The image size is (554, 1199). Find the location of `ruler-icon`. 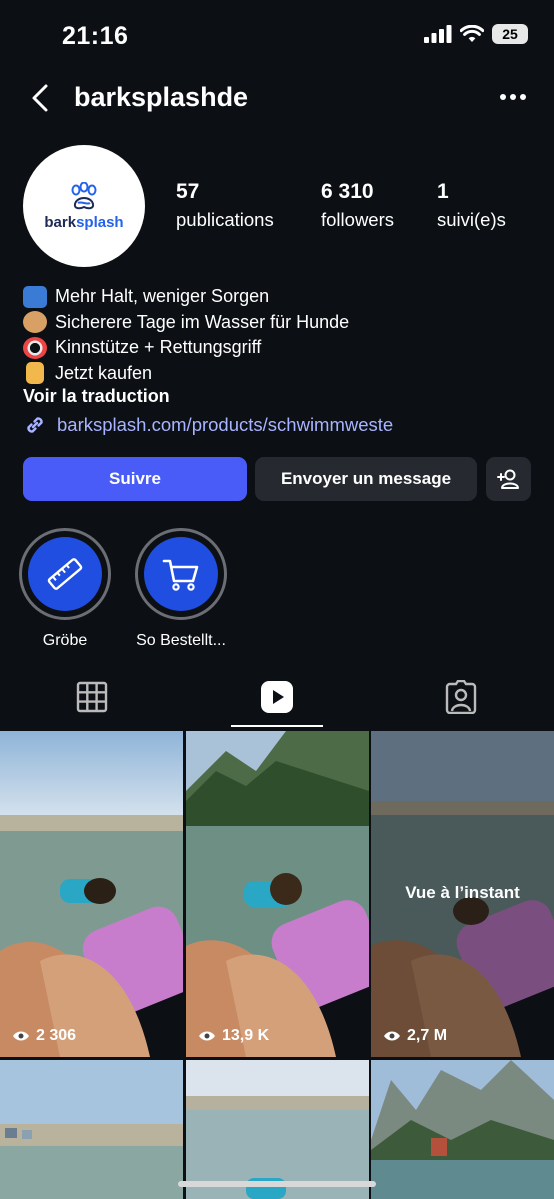

ruler-icon is located at coordinates (65, 574).